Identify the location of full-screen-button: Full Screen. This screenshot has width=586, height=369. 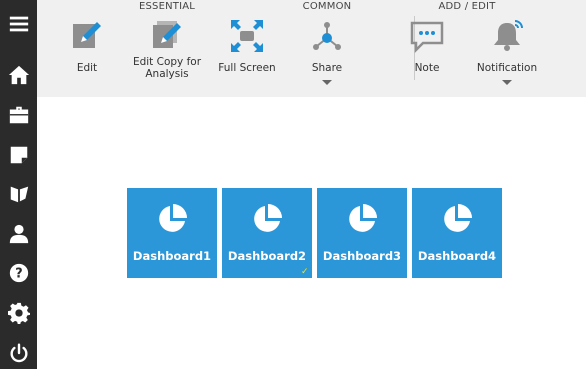
(247, 54).